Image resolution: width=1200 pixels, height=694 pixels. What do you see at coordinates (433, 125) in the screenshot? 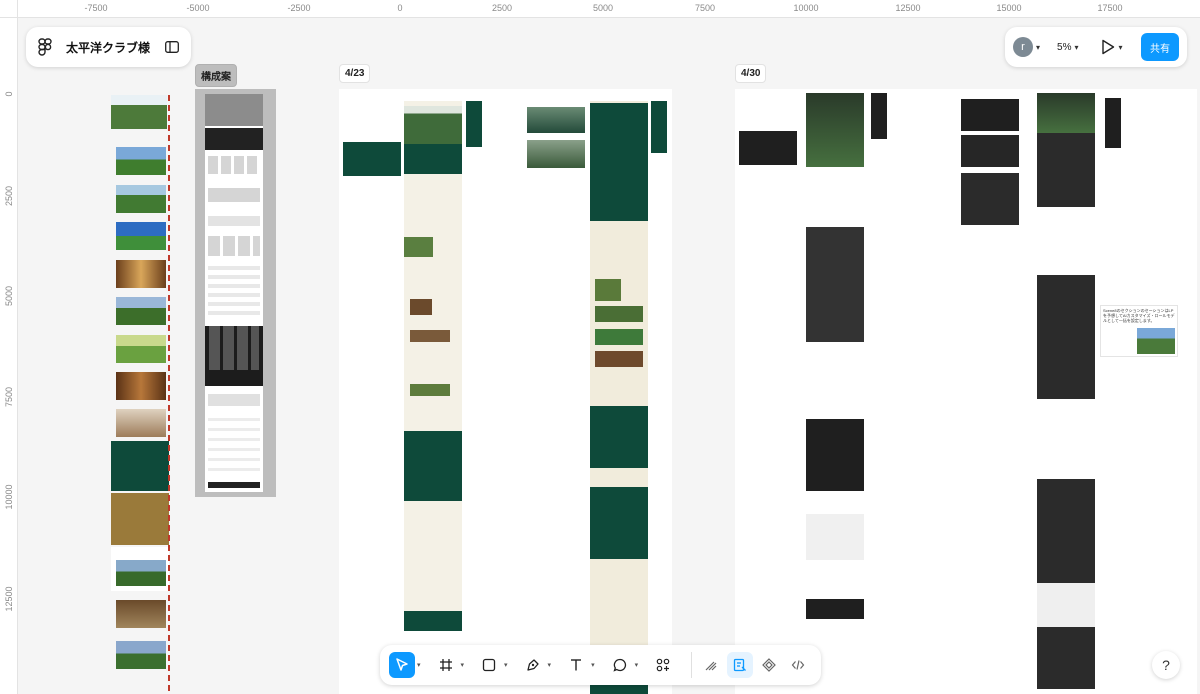
I see `design-page-a-hero` at bounding box center [433, 125].